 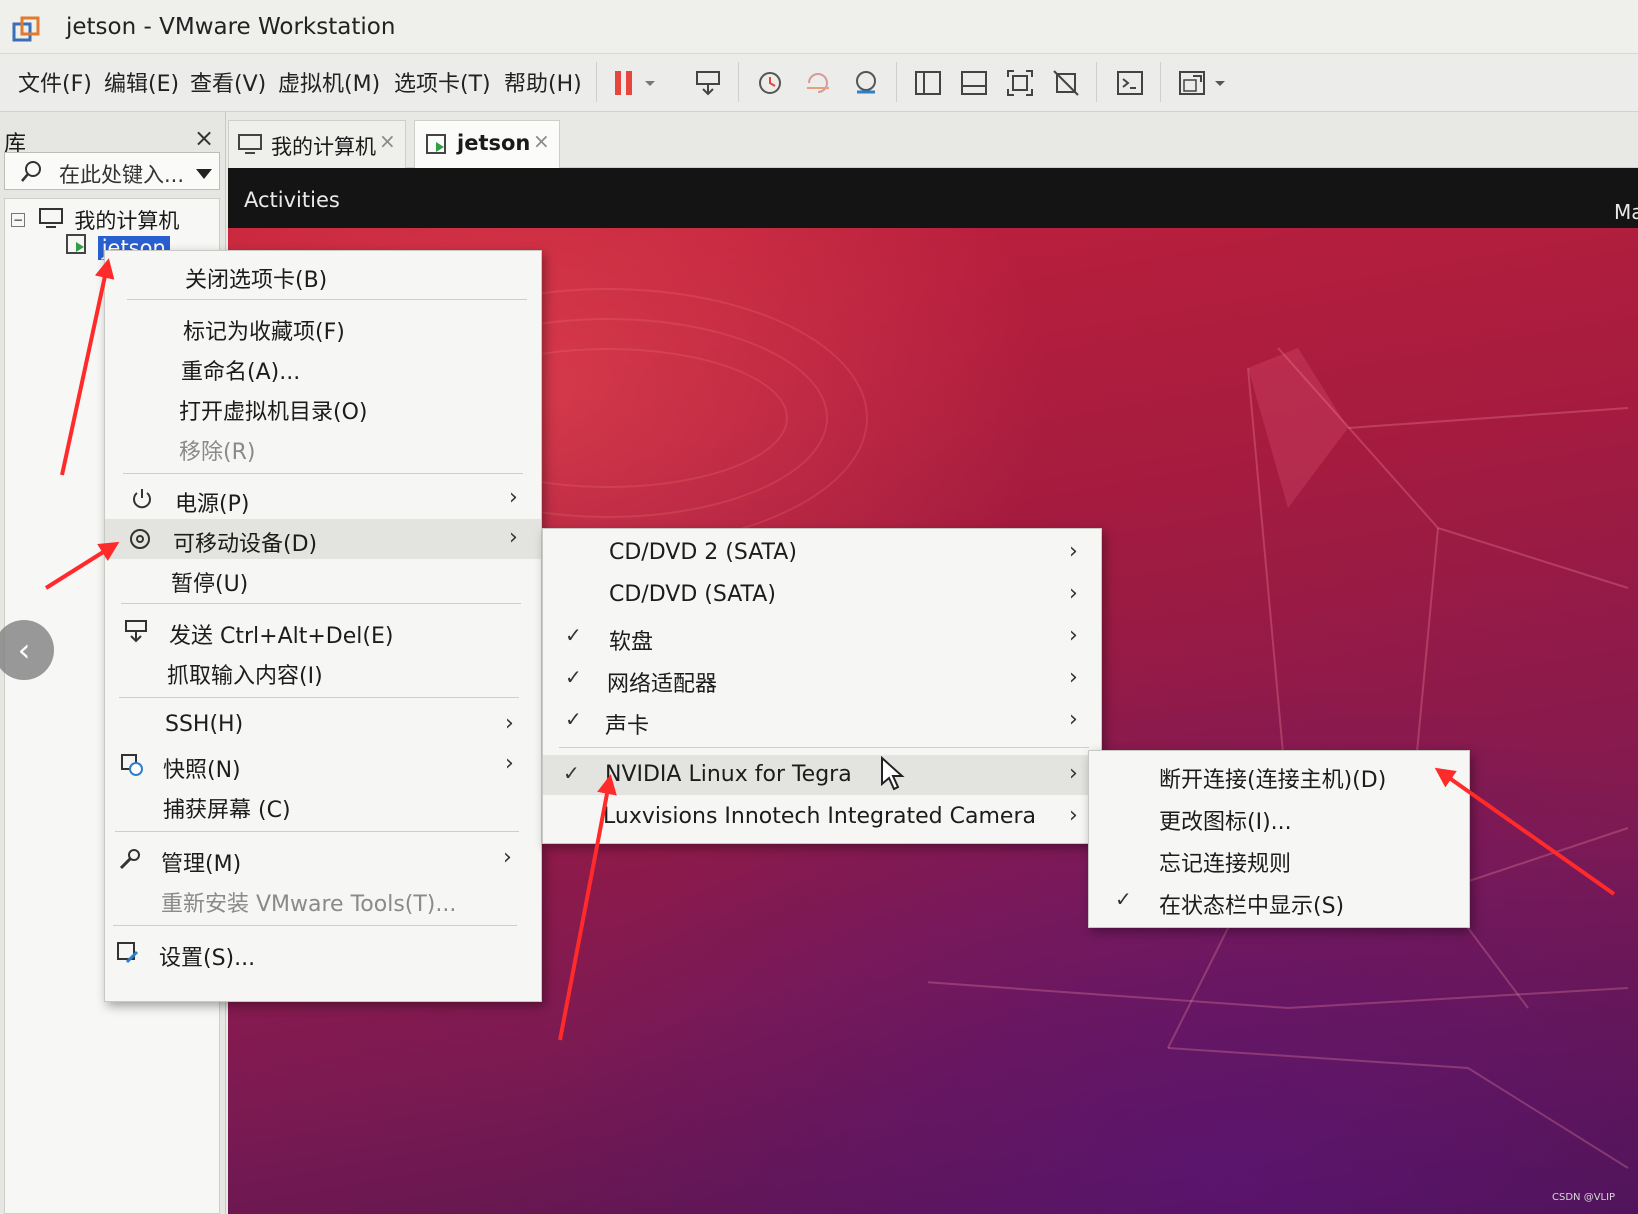 What do you see at coordinates (256, 280) in the screenshot?
I see `menu-item-label: 关闭选项卡(B)` at bounding box center [256, 280].